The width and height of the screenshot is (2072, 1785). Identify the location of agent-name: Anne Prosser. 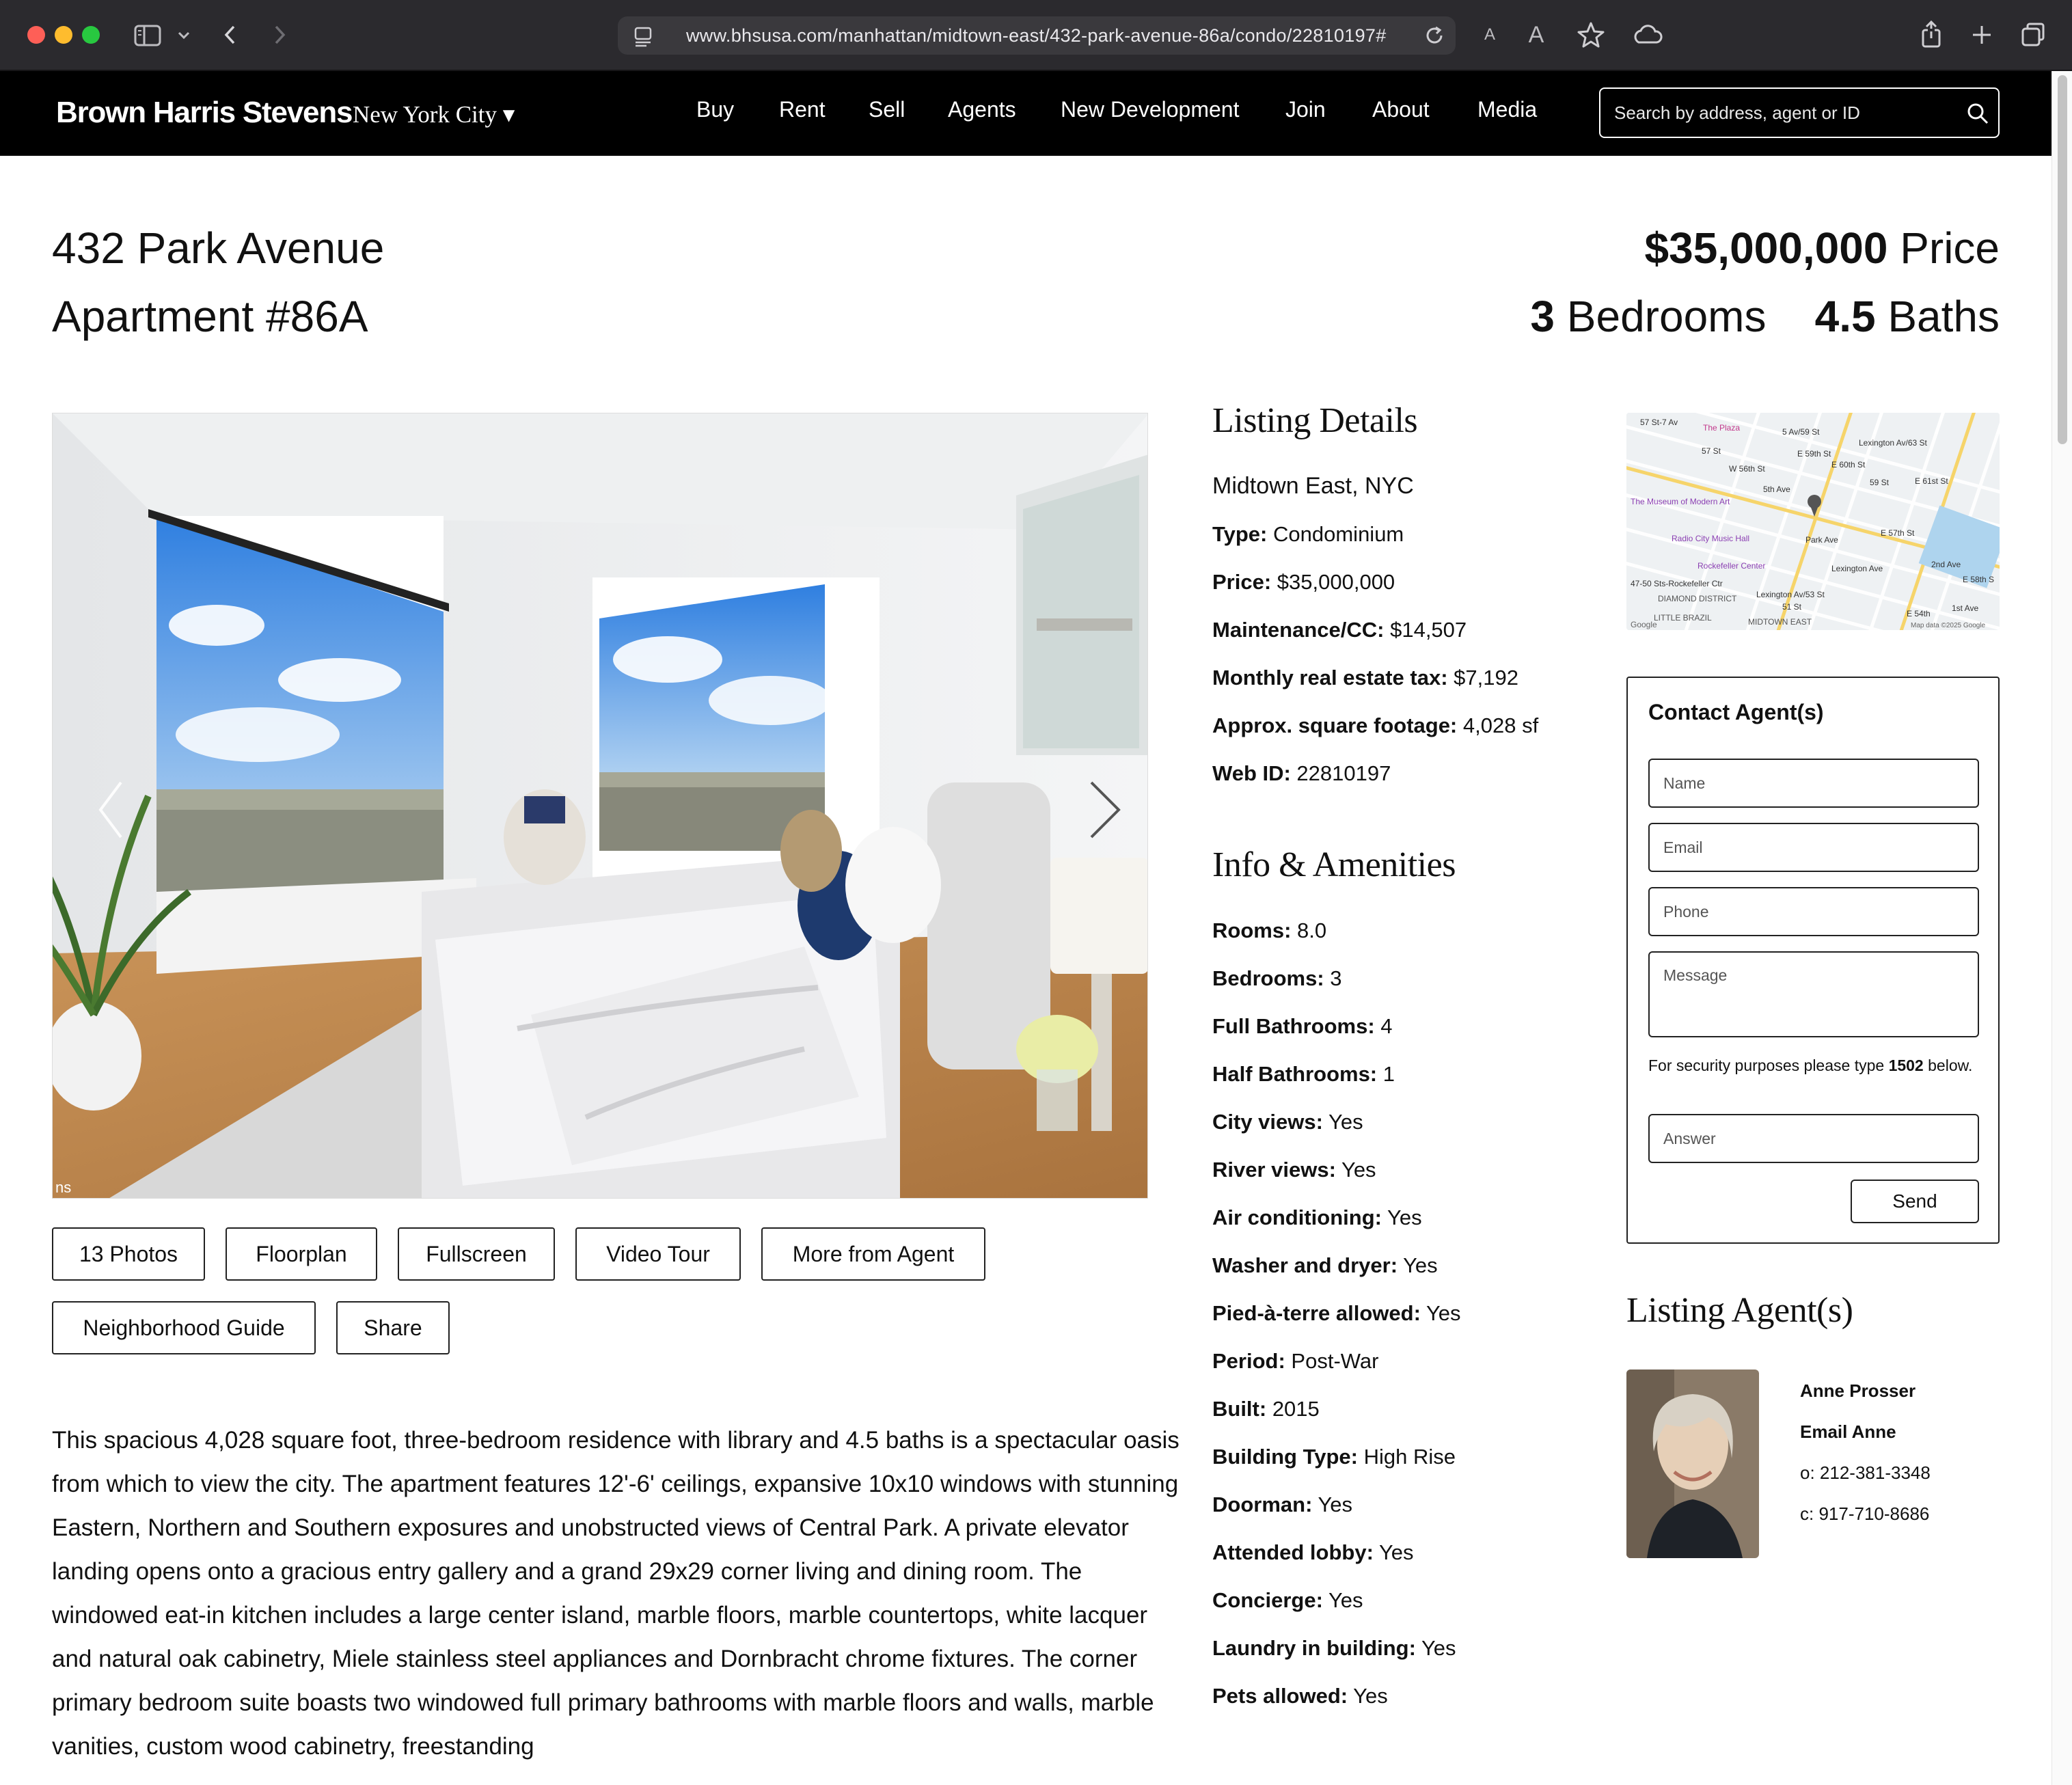
(1858, 1391).